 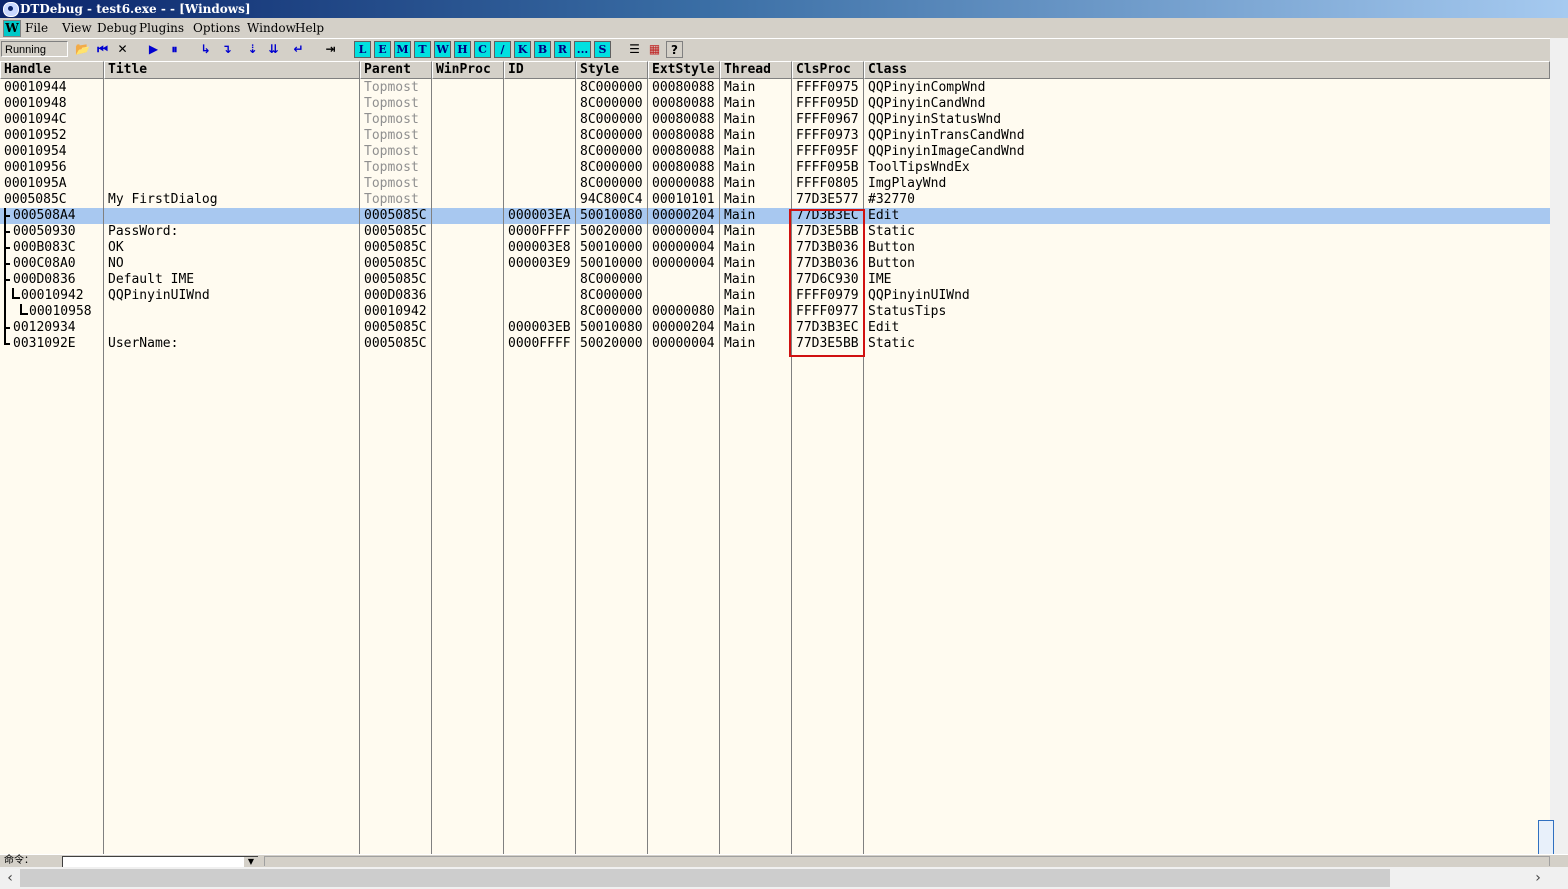 I want to click on step-into-icon: ↳, so click(x=205, y=49).